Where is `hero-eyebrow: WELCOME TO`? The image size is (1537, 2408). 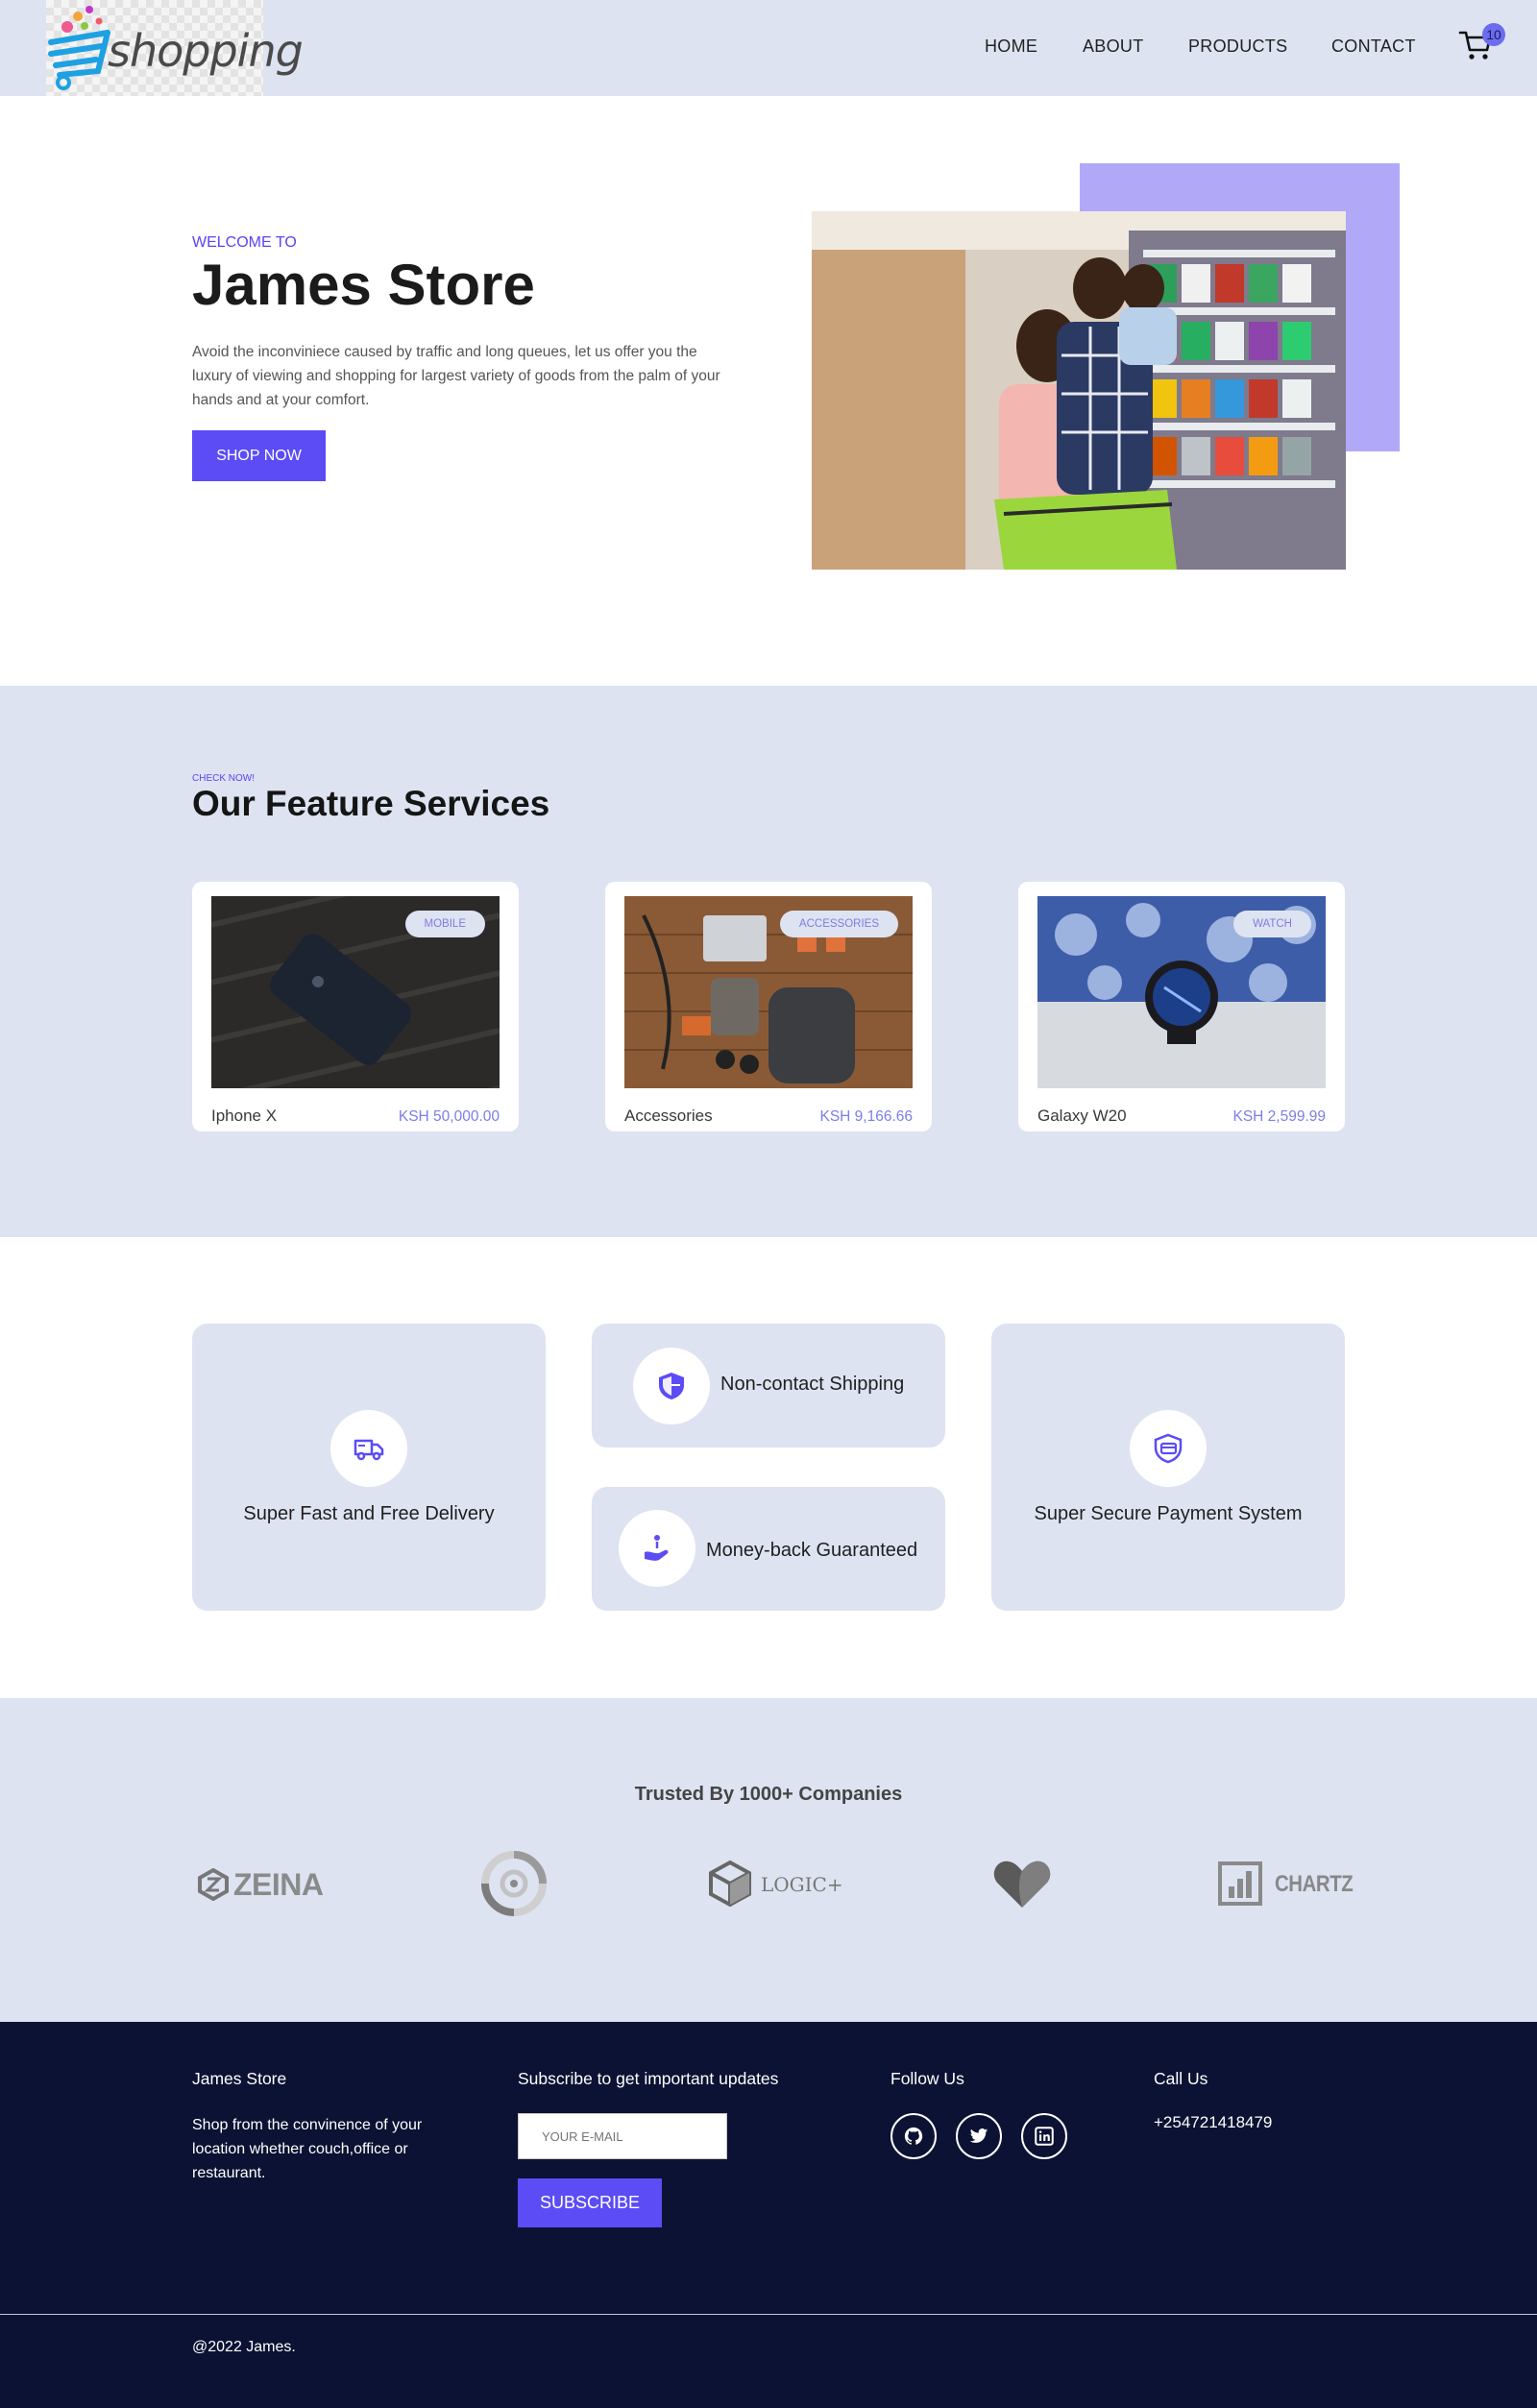 hero-eyebrow: WELCOME TO is located at coordinates (244, 242).